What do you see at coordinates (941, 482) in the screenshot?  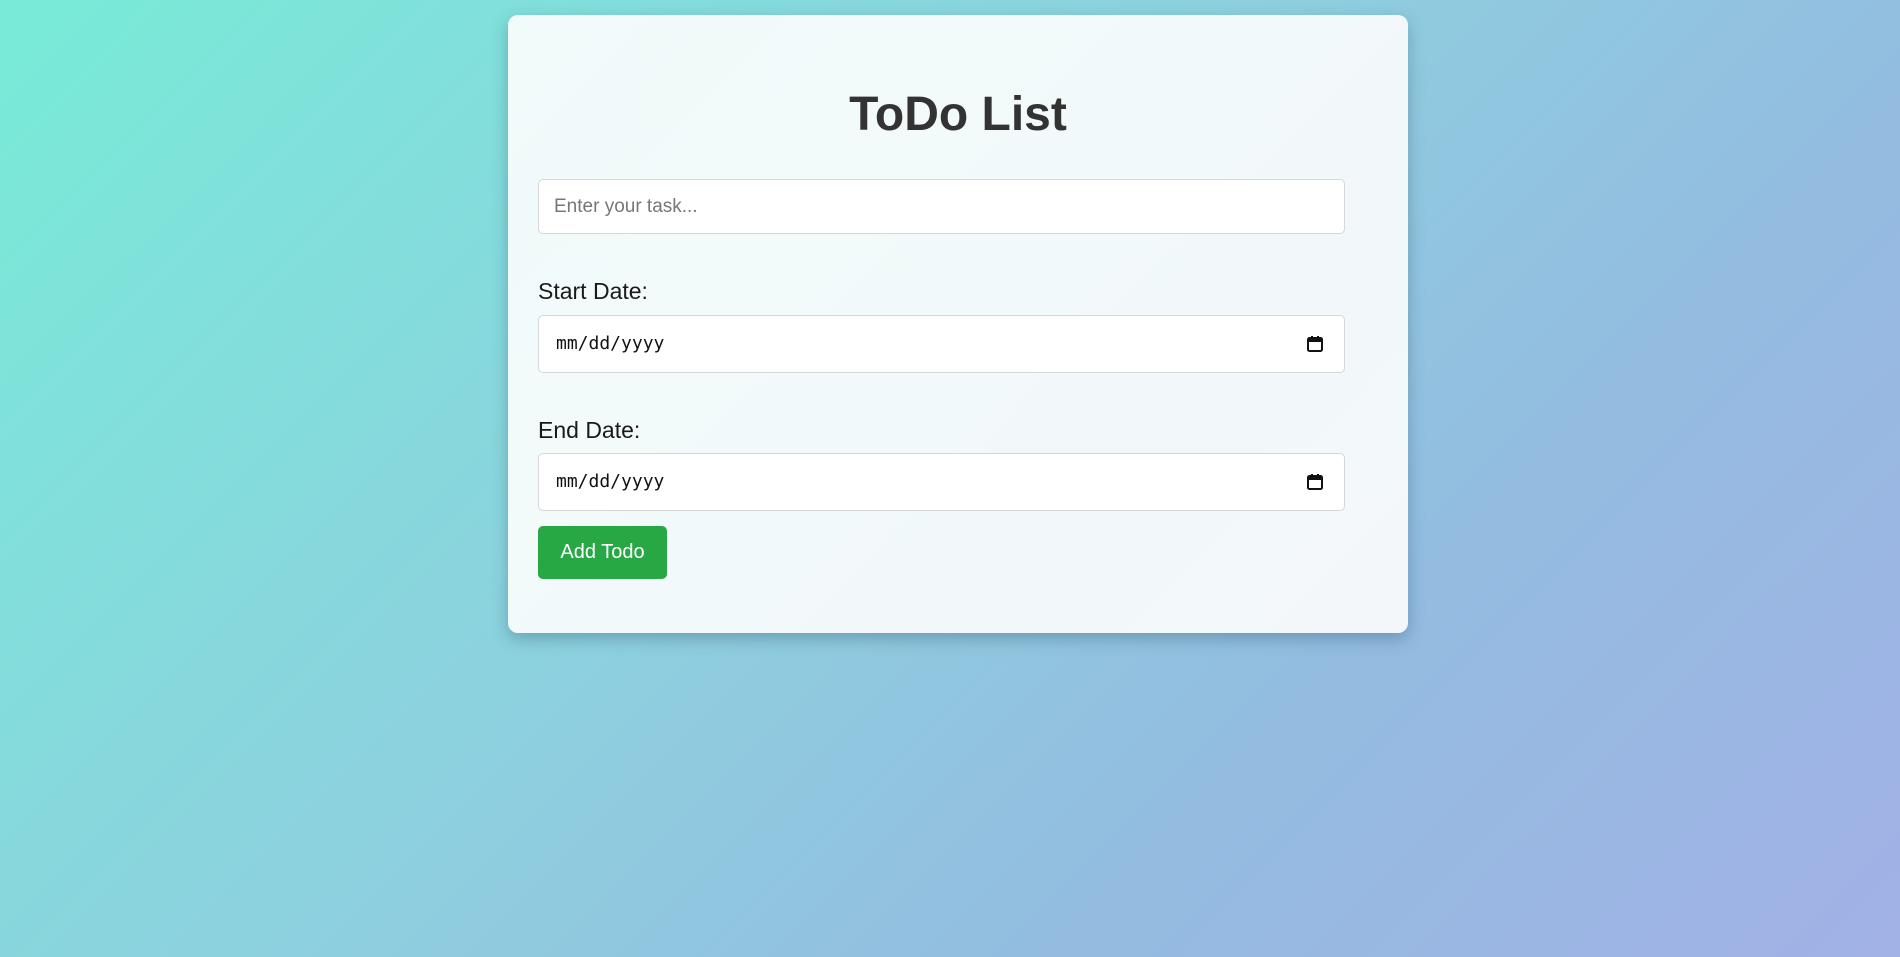 I see `end-date-field: mm/dd/yyyy` at bounding box center [941, 482].